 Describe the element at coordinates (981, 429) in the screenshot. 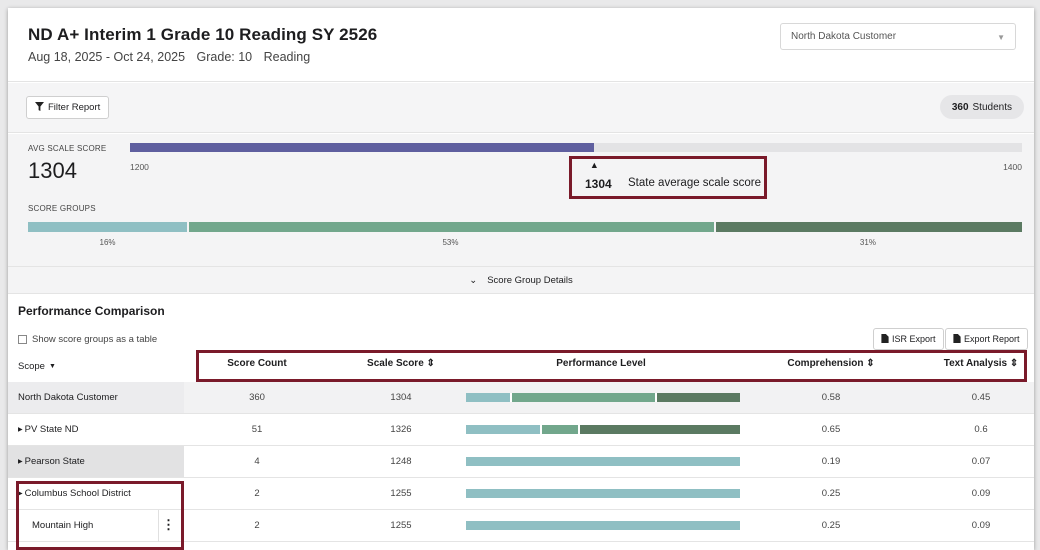

I see `text-analysis-cell: 0.6` at that location.